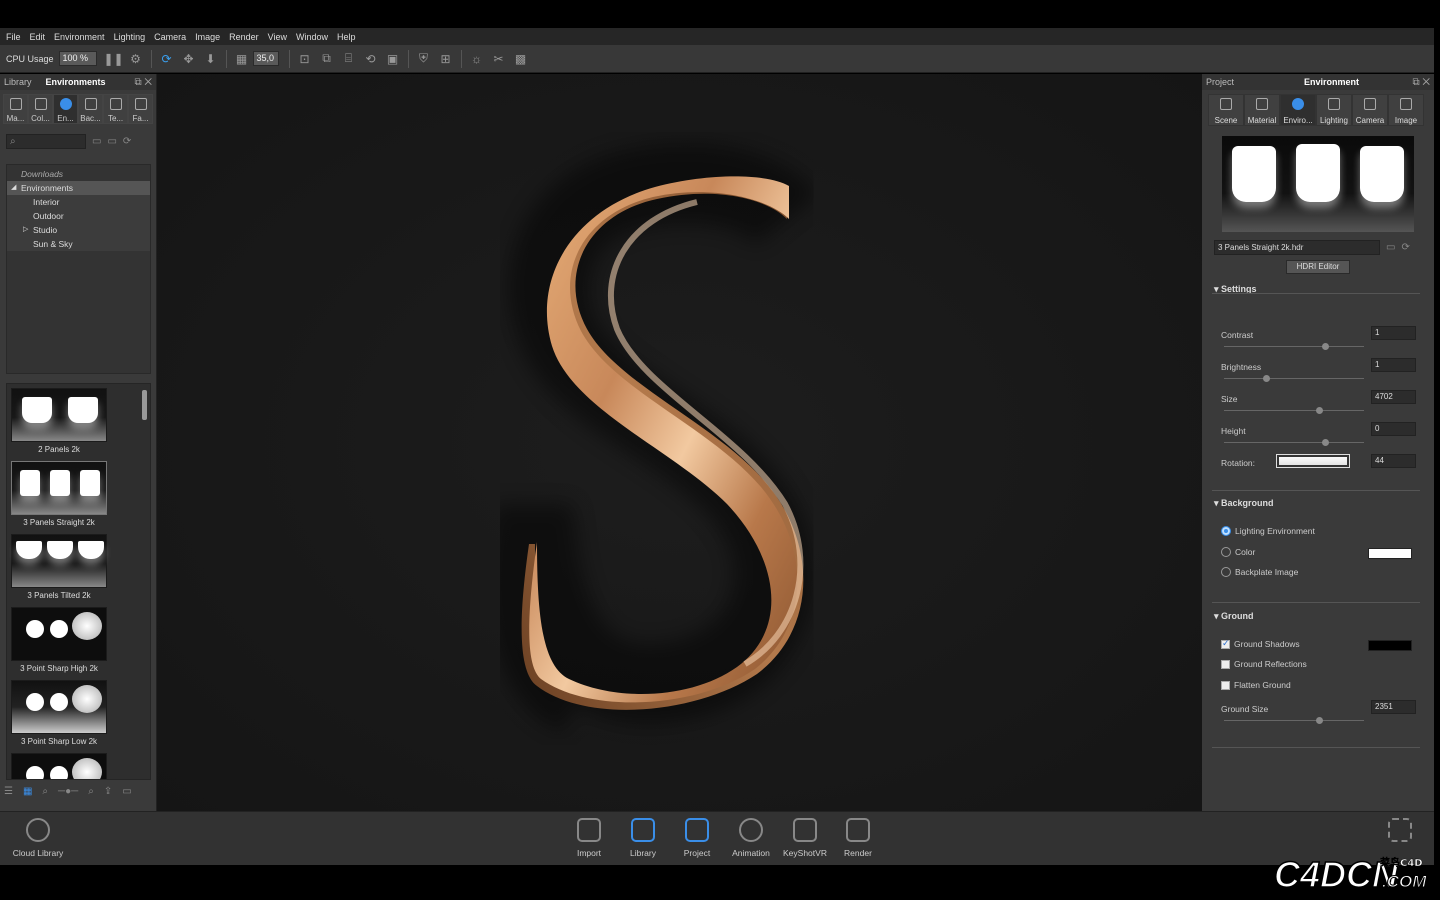 The height and width of the screenshot is (900, 1440). I want to click on image-icon: ▩, so click(521, 59).